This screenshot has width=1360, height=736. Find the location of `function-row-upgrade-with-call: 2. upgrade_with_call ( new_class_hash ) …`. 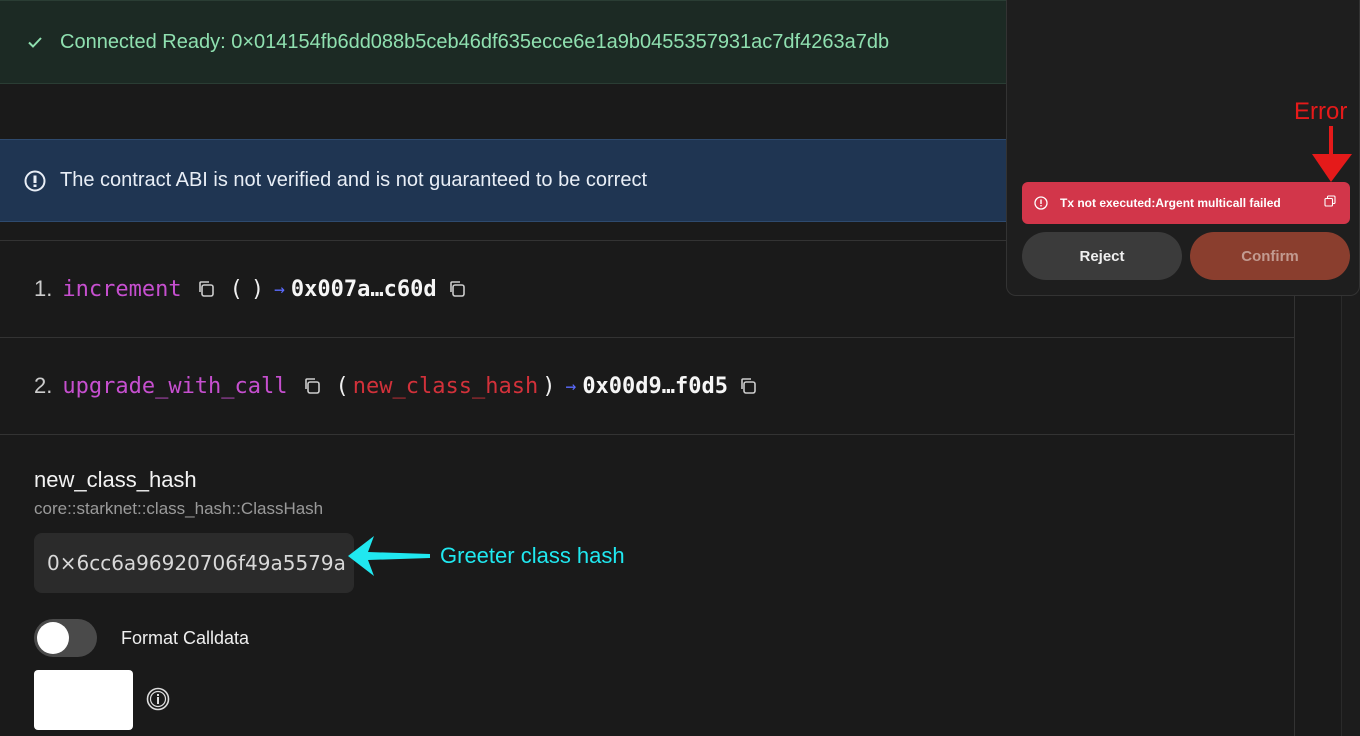

function-row-upgrade-with-call: 2. upgrade_with_call ( new_class_hash ) … is located at coordinates (647, 386).